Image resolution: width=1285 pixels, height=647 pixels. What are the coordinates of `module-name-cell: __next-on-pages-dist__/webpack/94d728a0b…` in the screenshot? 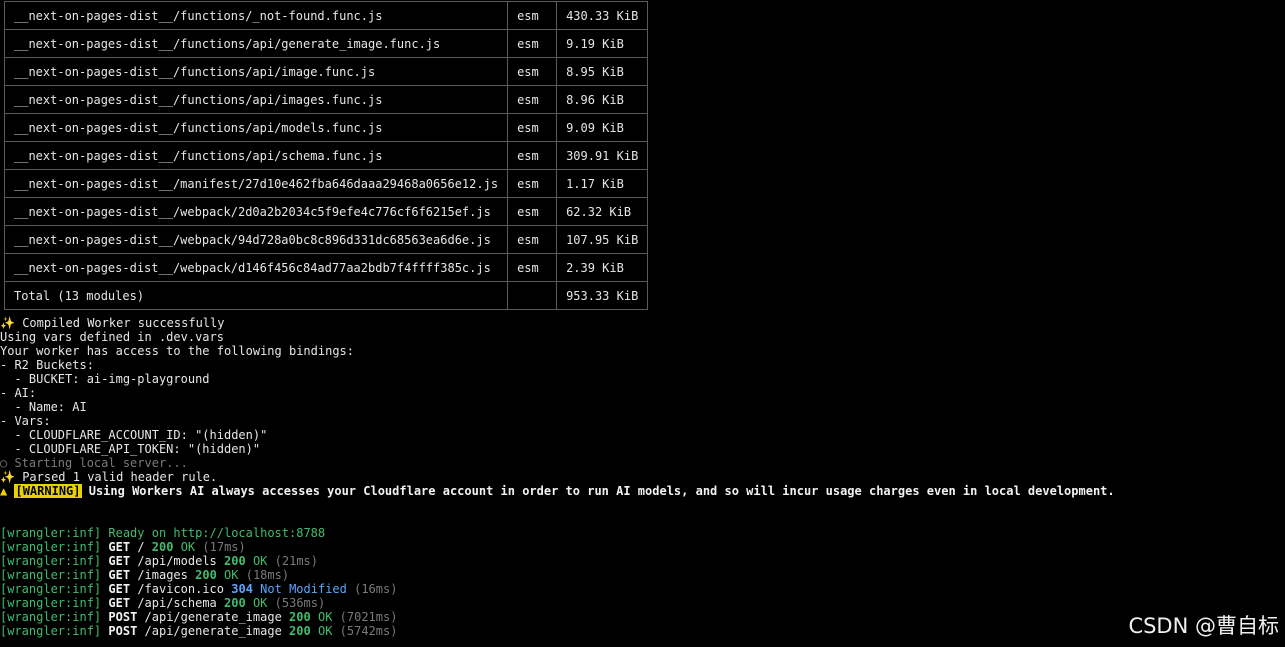 It's located at (256, 239).